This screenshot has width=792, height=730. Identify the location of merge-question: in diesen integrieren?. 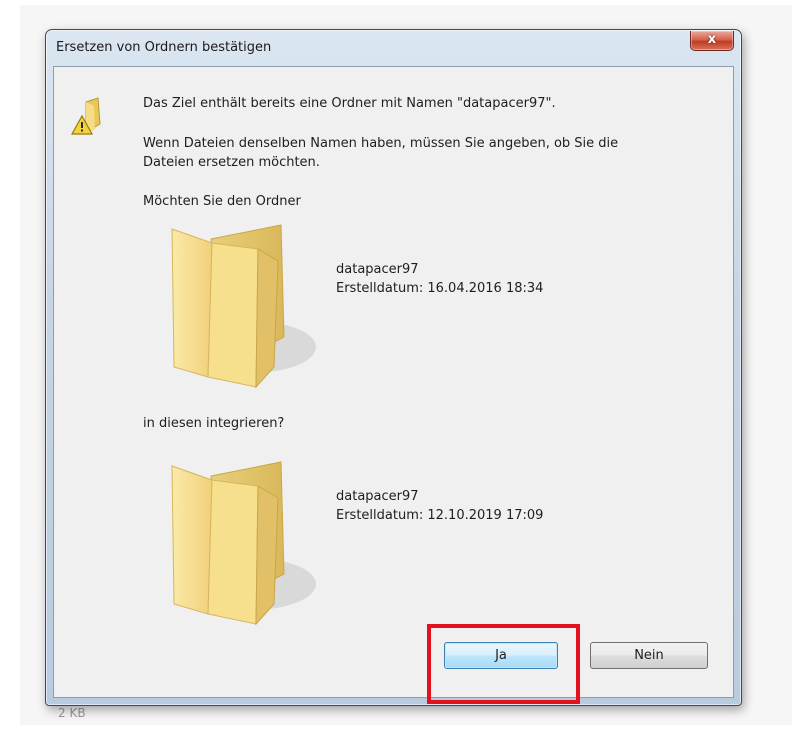
(214, 423).